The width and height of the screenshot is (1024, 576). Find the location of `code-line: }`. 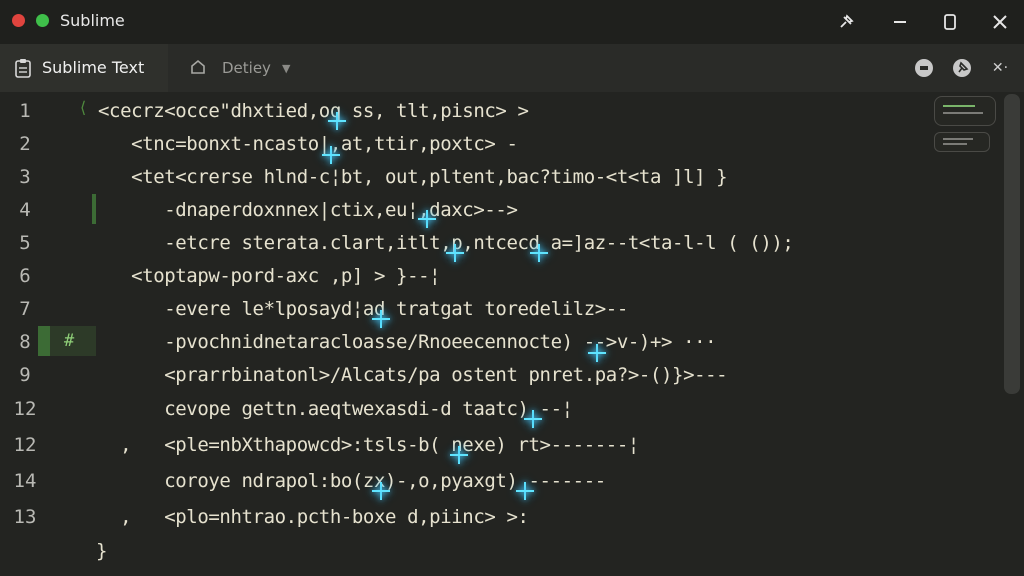

code-line: } is located at coordinates (101, 551).